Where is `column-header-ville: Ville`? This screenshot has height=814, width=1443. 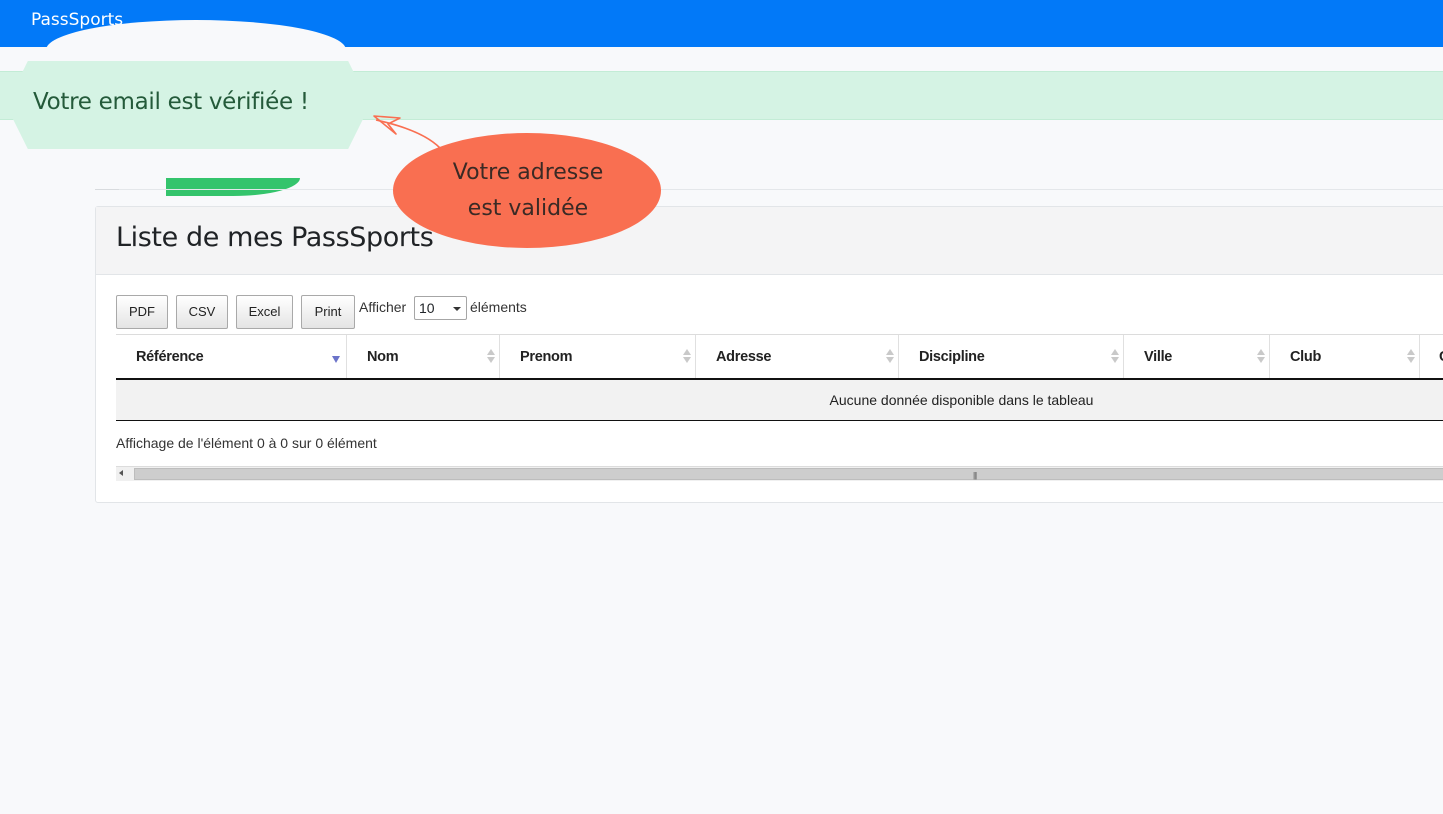
column-header-ville: Ville is located at coordinates (1197, 357).